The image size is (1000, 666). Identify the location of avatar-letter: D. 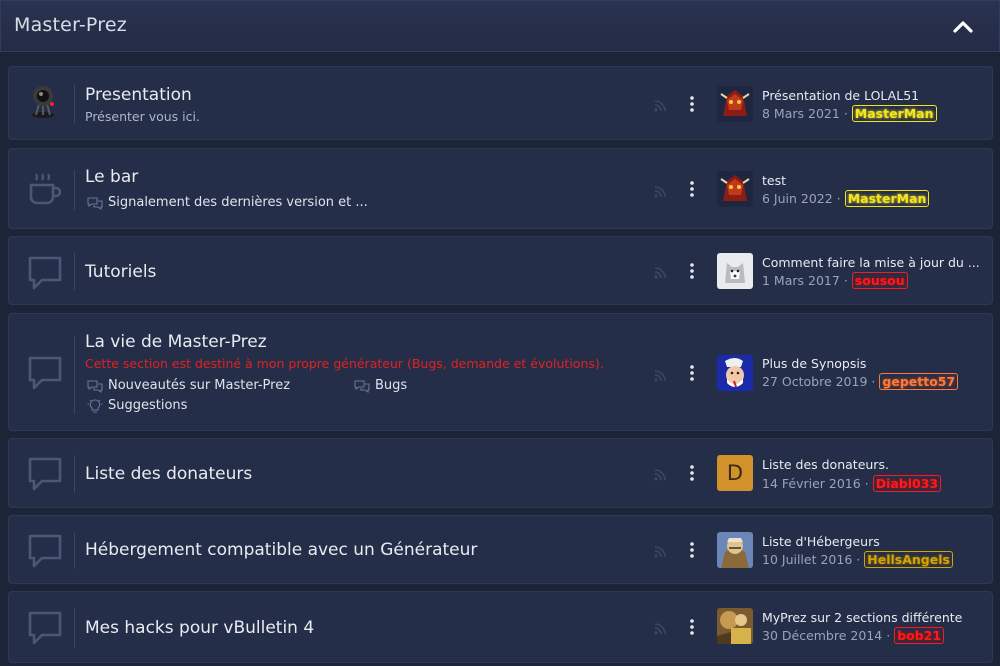
(735, 473).